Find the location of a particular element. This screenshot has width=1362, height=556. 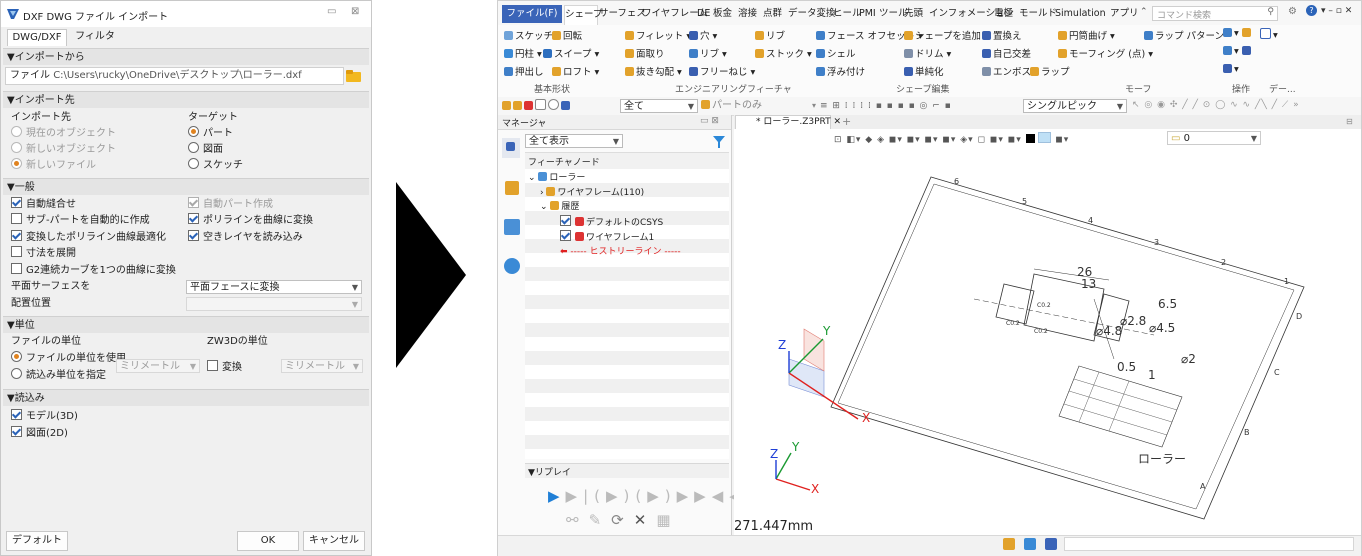

cmd-simplify: 単純化 is located at coordinates (924, 71).